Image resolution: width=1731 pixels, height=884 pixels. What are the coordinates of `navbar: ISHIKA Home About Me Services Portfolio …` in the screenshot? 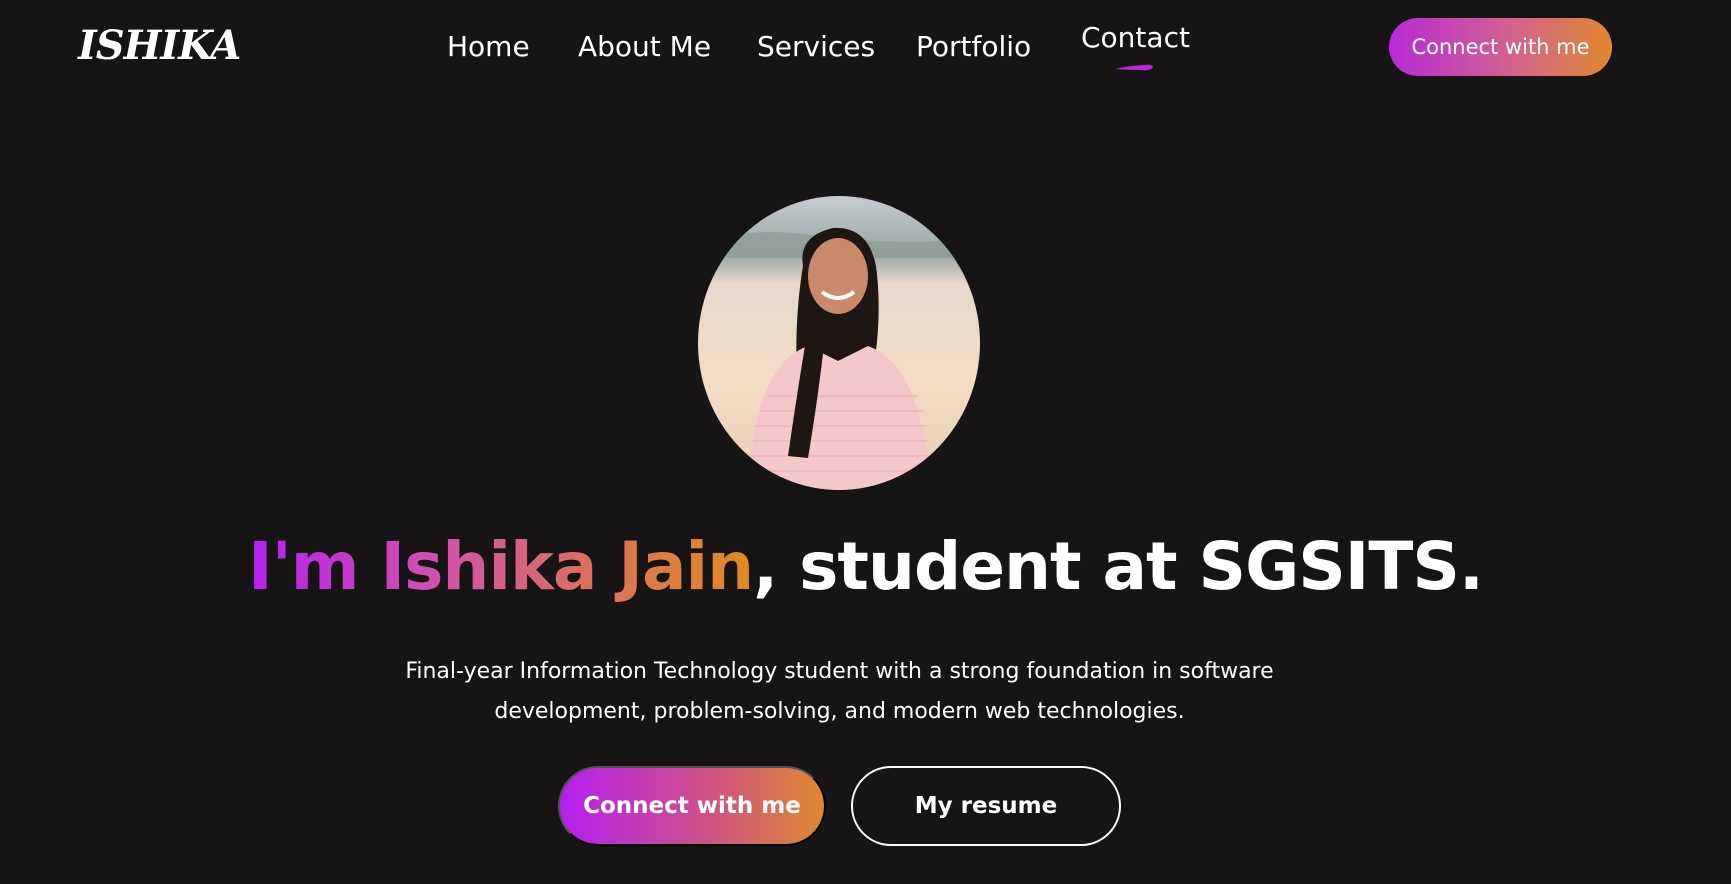 It's located at (865, 47).